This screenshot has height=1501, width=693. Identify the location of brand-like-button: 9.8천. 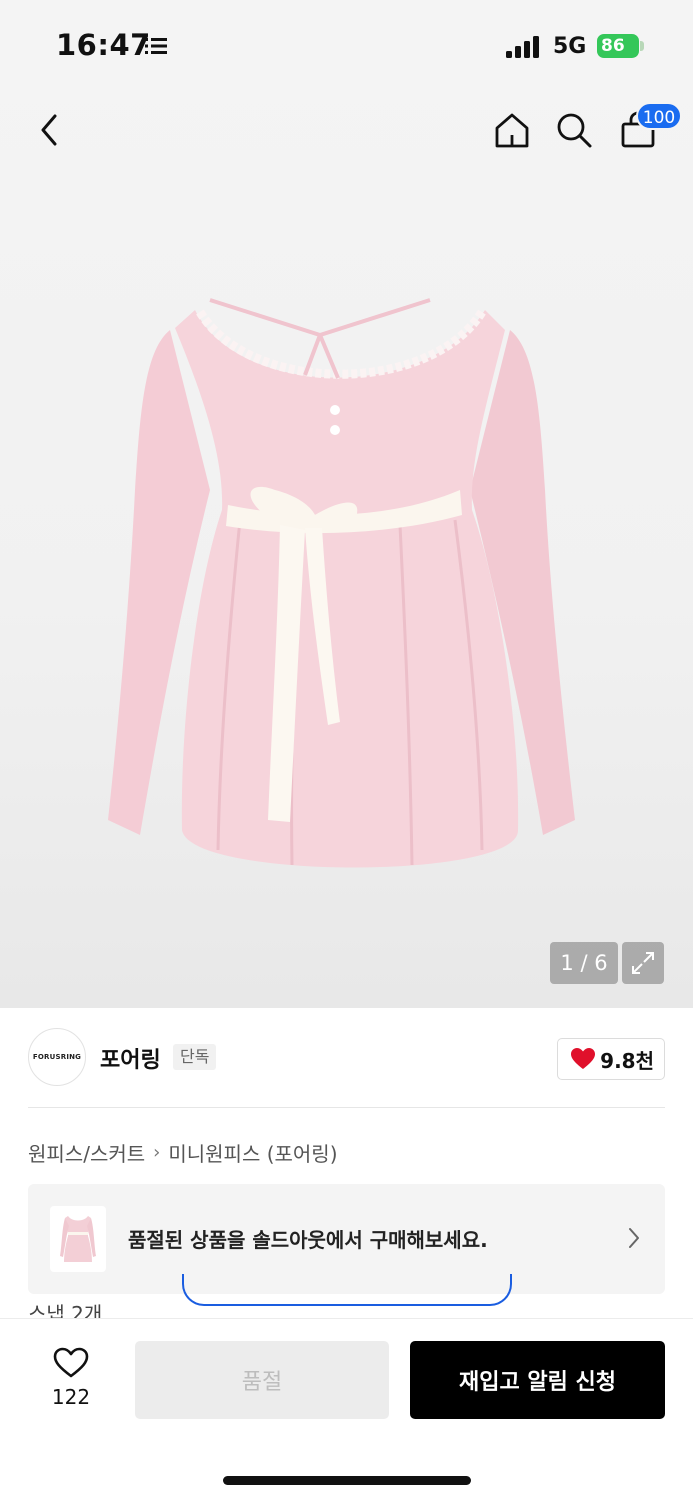
(611, 1059).